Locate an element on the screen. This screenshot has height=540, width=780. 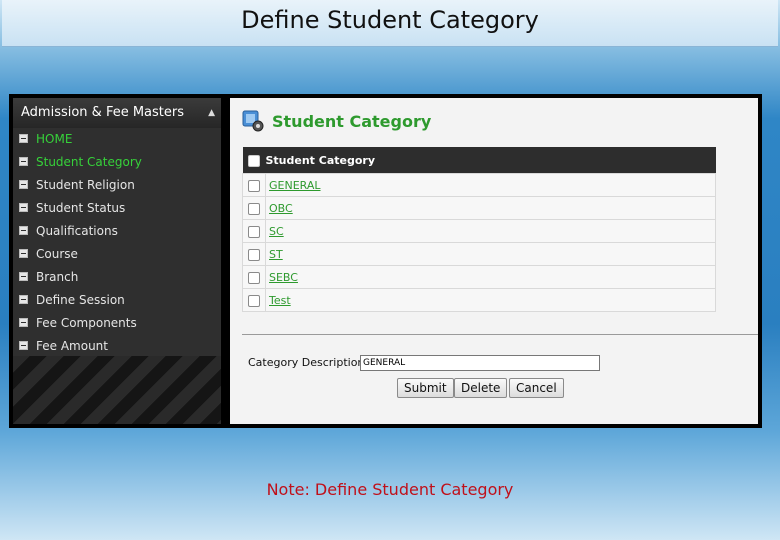
table-row: ST is located at coordinates (479, 254).